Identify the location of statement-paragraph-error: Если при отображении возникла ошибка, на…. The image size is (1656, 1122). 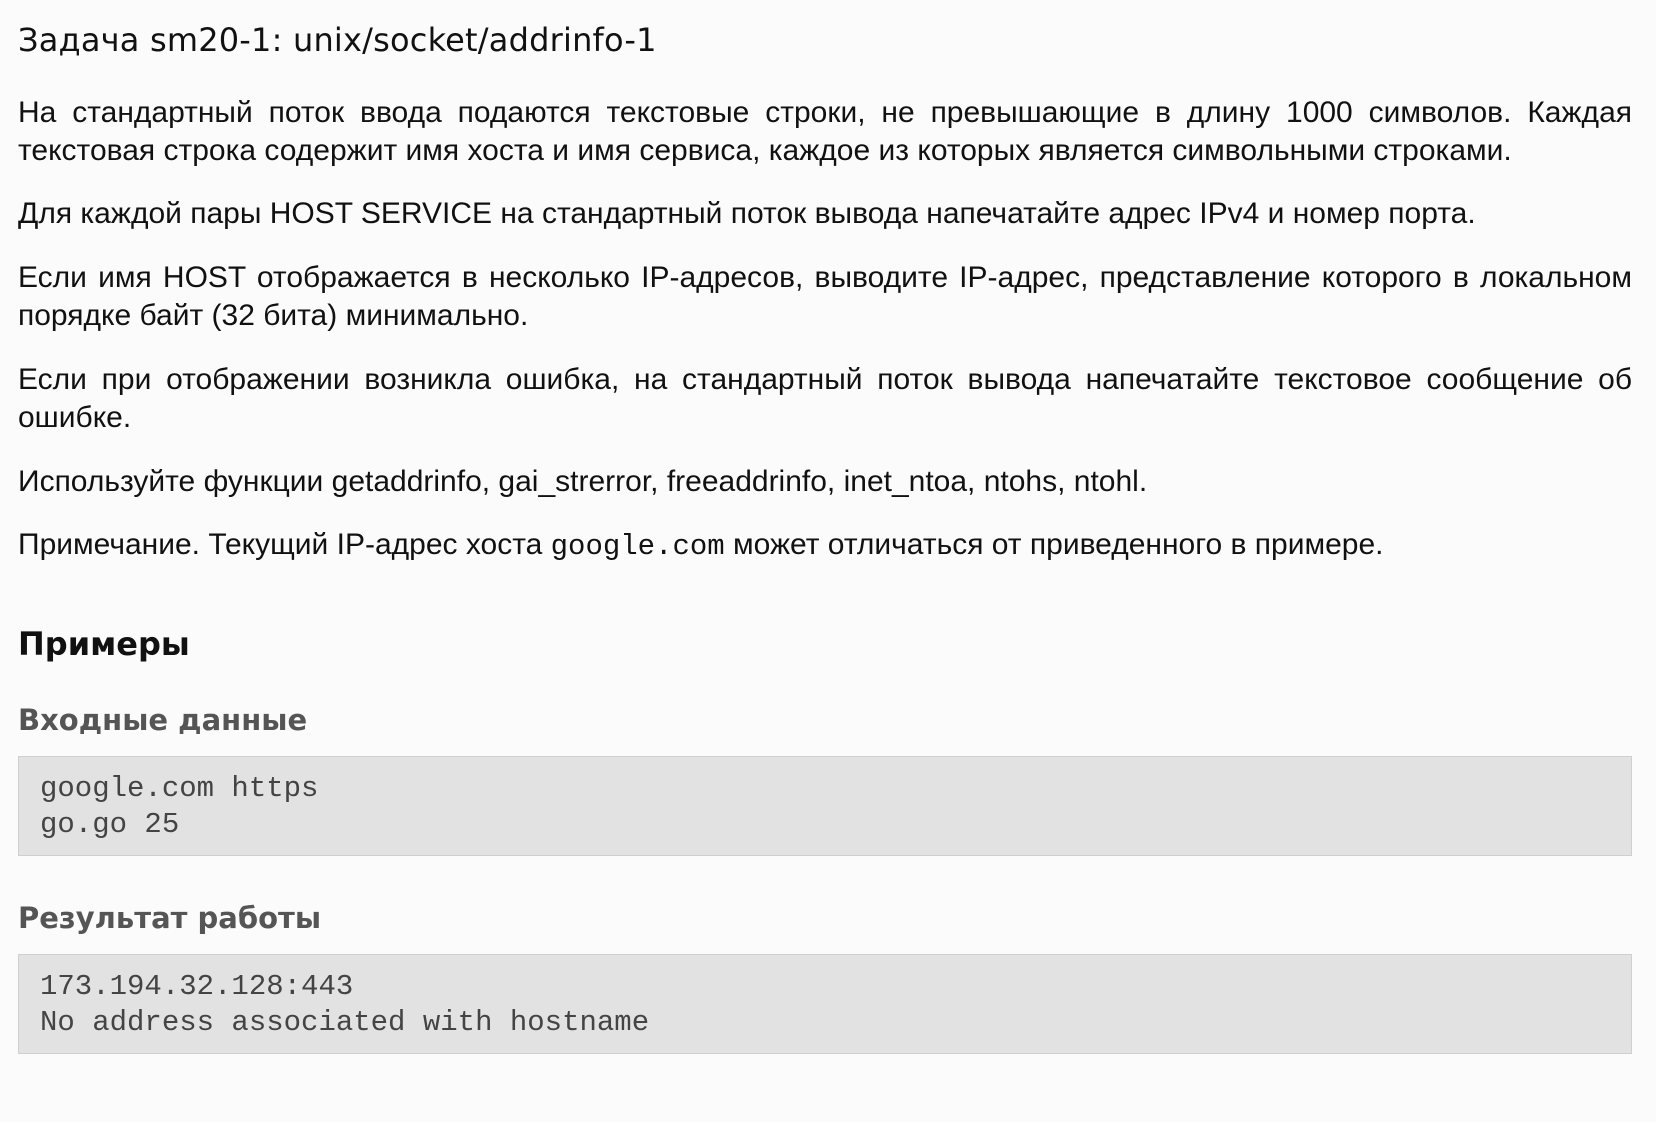
(825, 398).